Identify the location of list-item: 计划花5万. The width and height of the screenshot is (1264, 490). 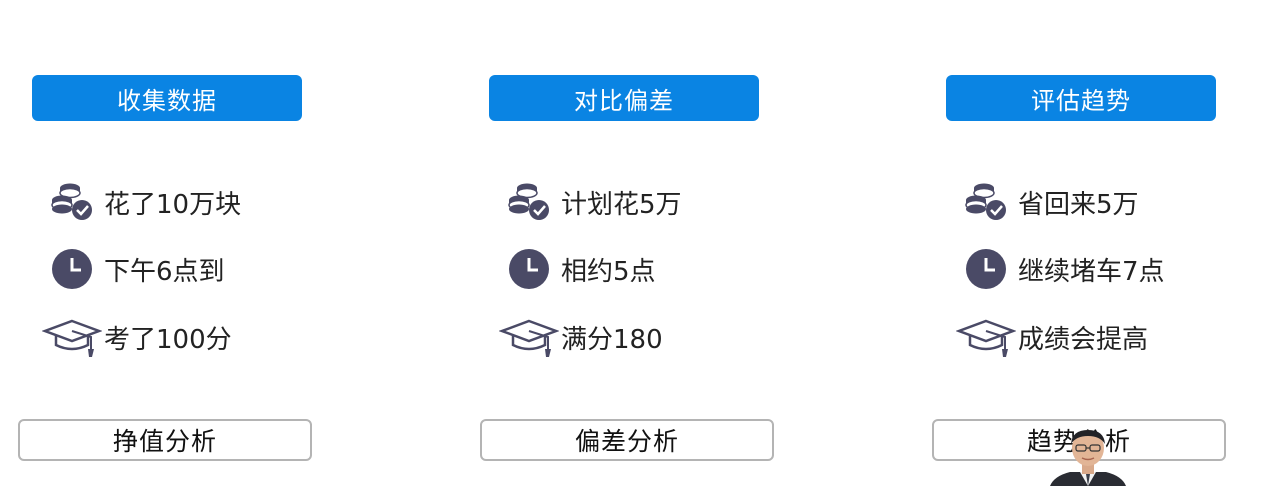
(592, 202).